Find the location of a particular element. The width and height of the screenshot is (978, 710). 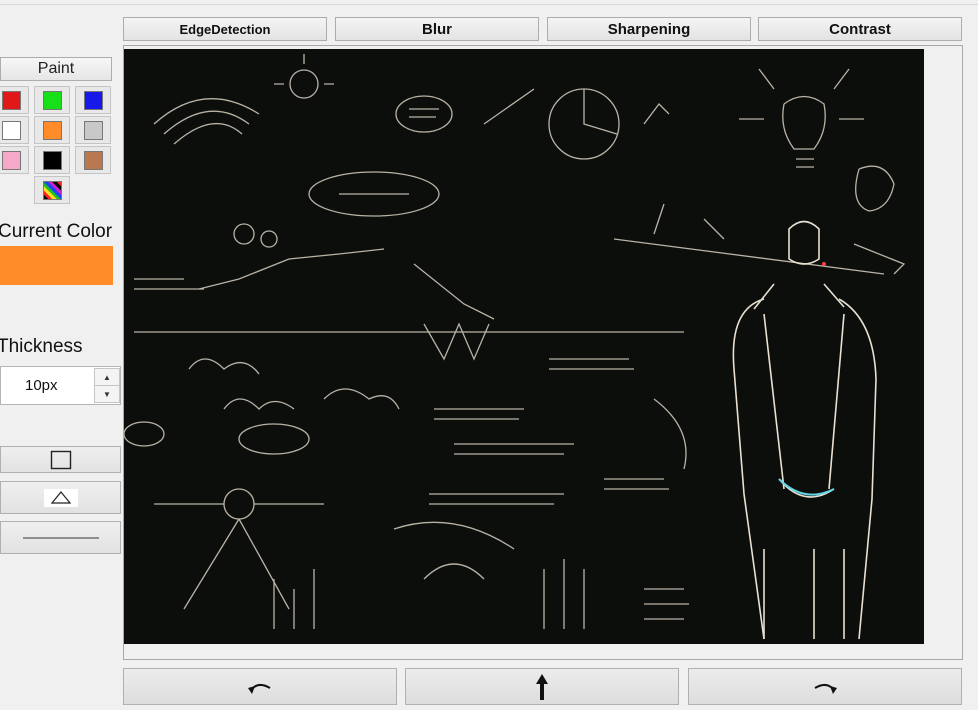

sharpening-button: Sharpening is located at coordinates (649, 29).